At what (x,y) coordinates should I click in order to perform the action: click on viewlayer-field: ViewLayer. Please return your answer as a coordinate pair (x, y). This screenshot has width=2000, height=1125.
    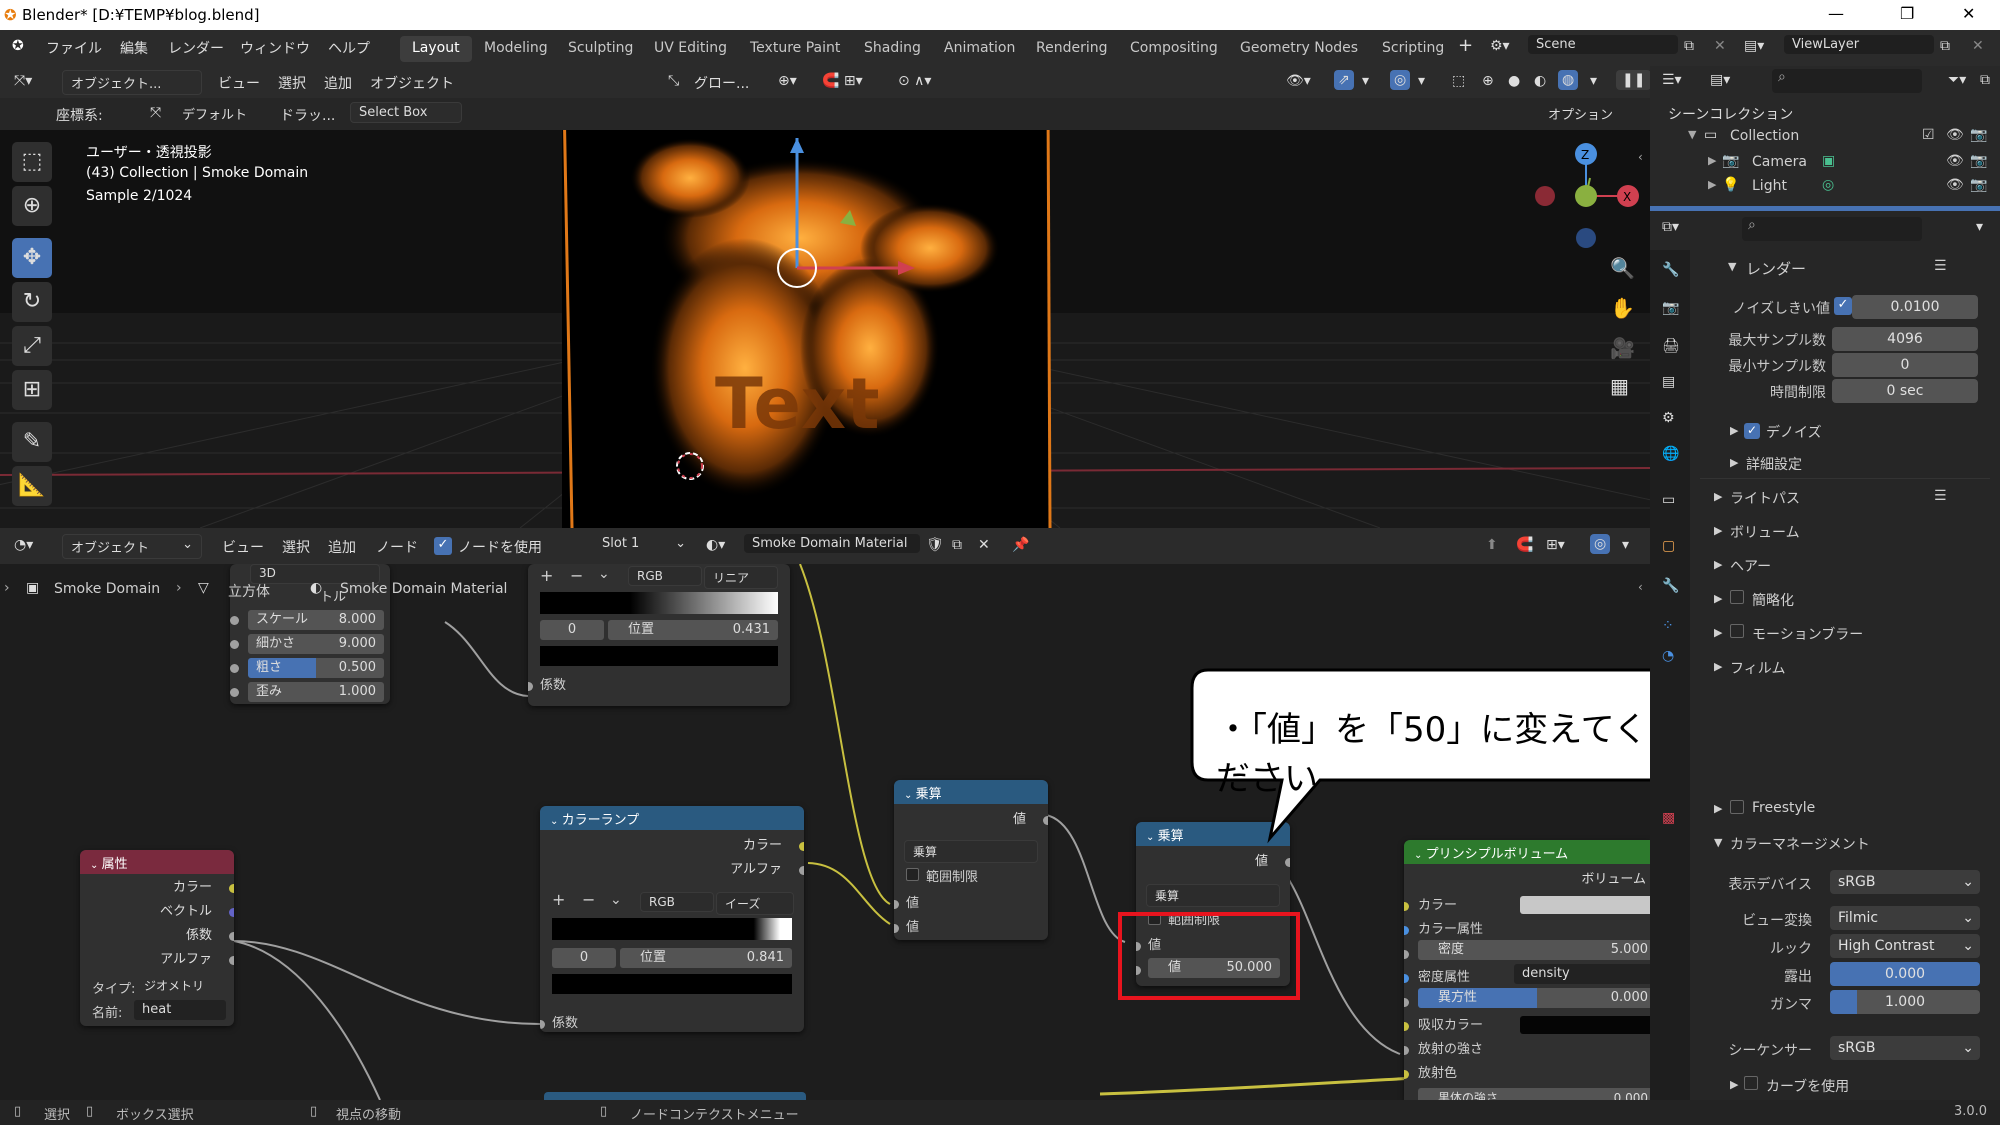
    Looking at the image, I should click on (1859, 44).